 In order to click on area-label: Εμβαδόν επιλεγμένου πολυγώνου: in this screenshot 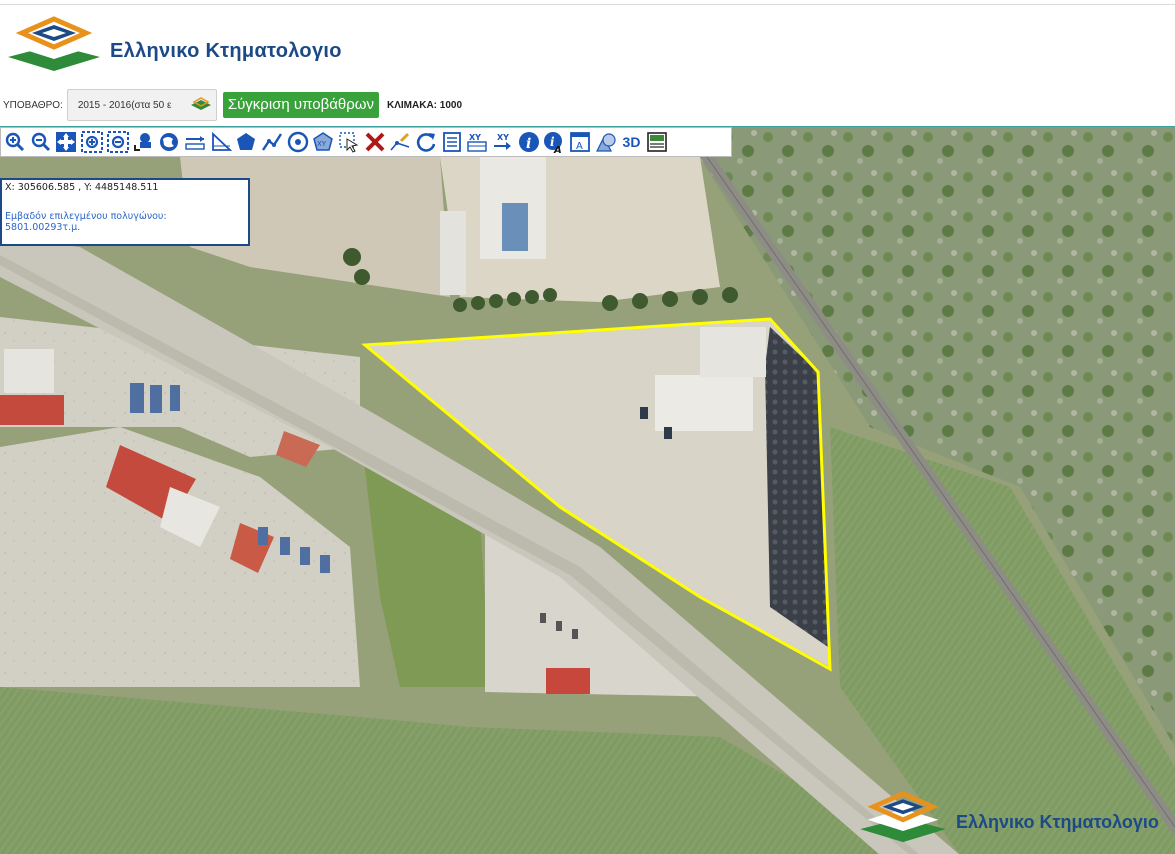, I will do `click(86, 216)`.